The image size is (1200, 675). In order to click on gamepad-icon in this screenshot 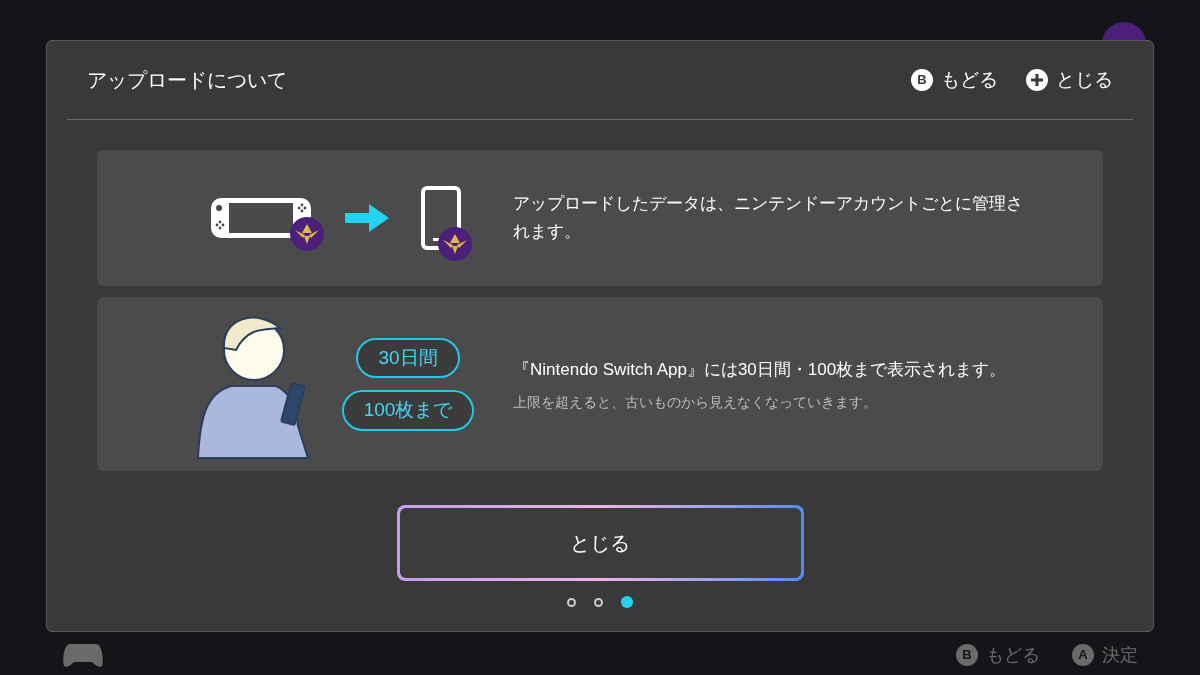, I will do `click(83, 655)`.